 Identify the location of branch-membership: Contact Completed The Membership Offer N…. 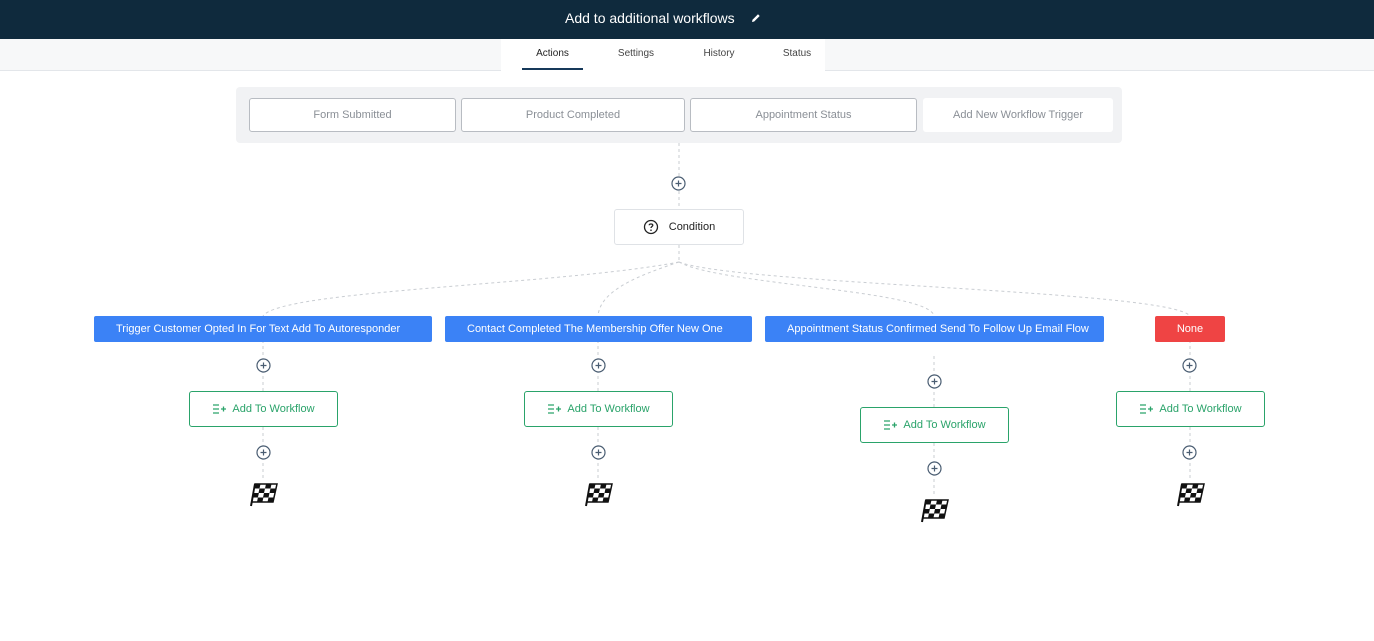
(598, 329).